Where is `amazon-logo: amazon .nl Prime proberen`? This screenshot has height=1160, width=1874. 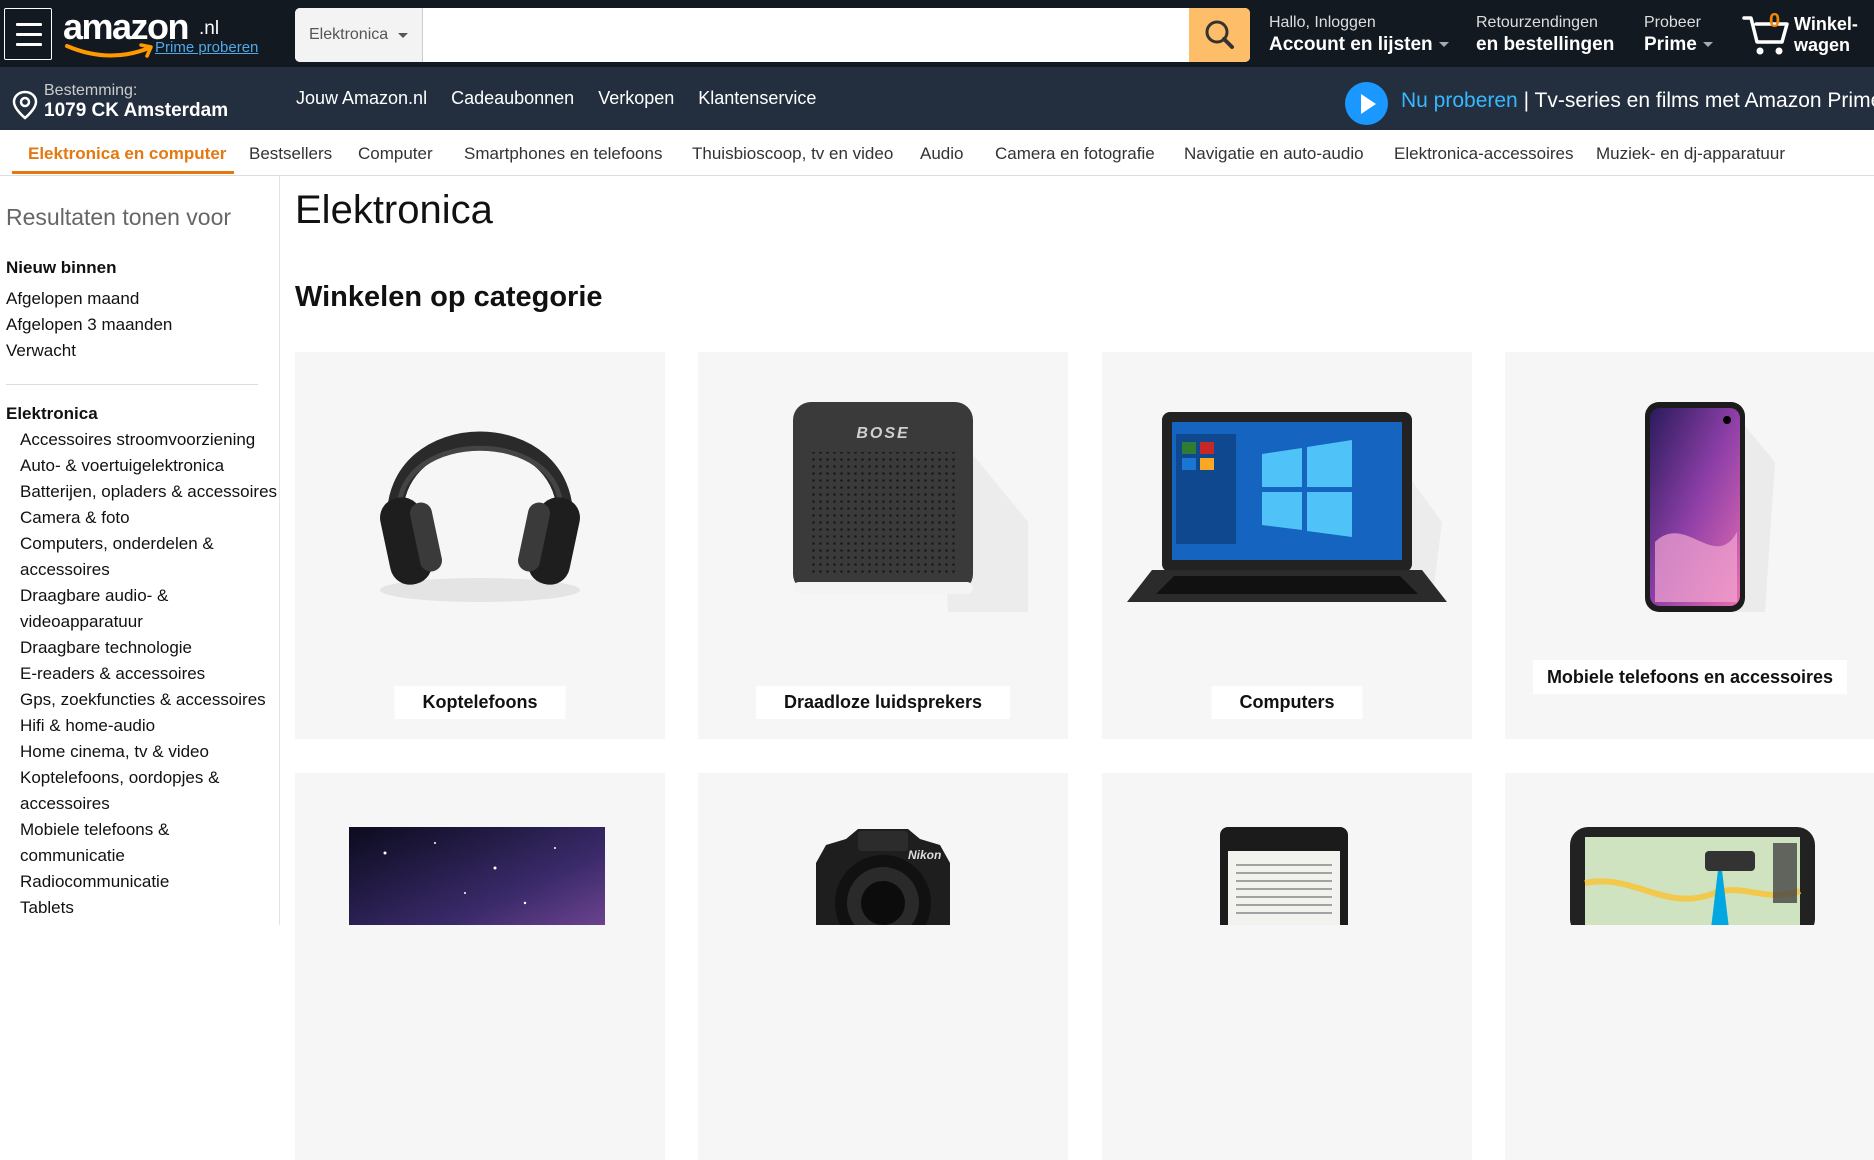 amazon-logo: amazon .nl Prime proberen is located at coordinates (168, 32).